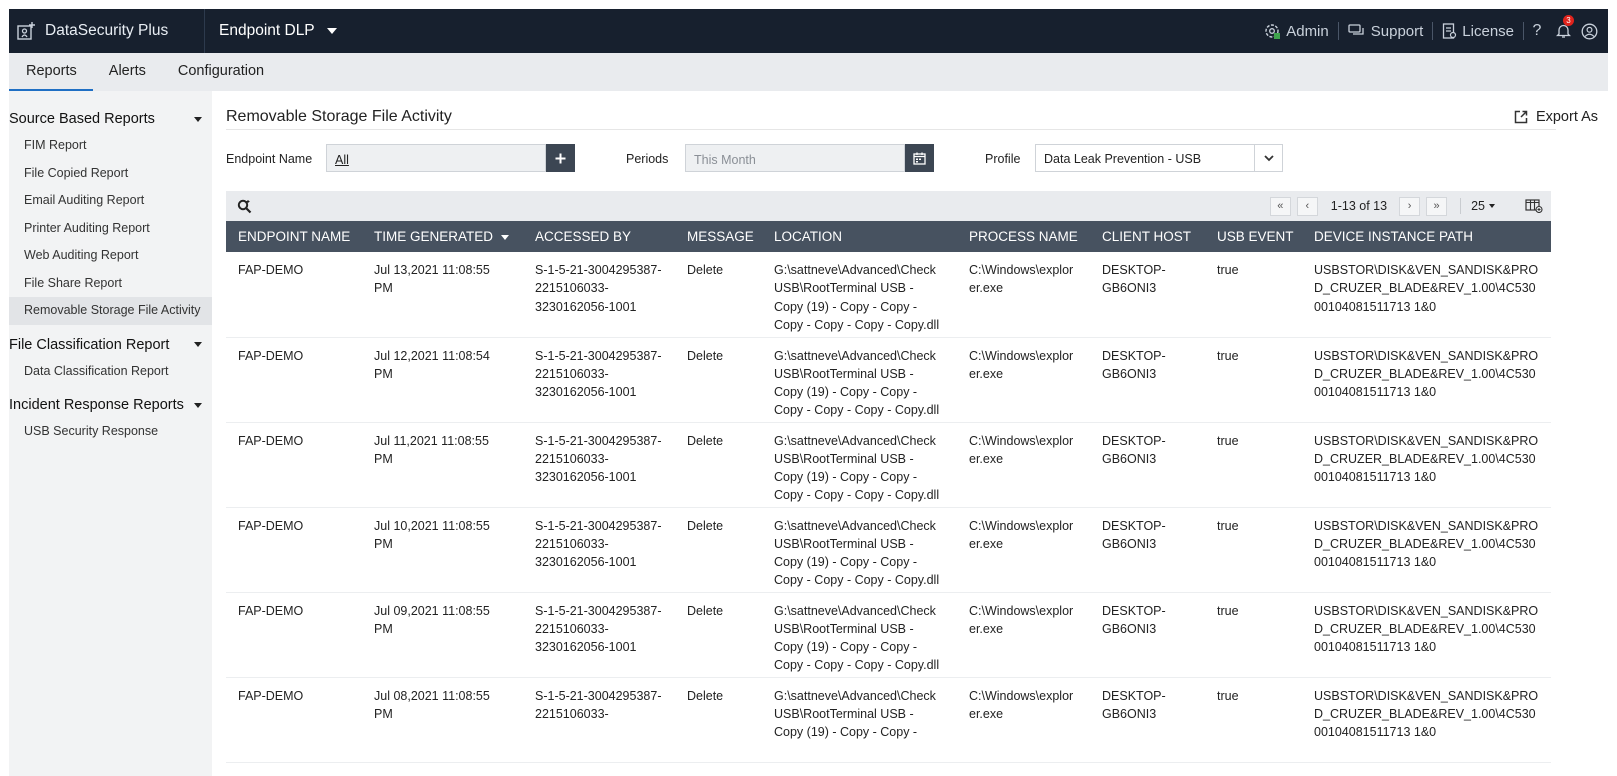  Describe the element at coordinates (110, 229) in the screenshot. I see `sidebar-item-printer-auditing-report: Printer Auditing Report` at that location.